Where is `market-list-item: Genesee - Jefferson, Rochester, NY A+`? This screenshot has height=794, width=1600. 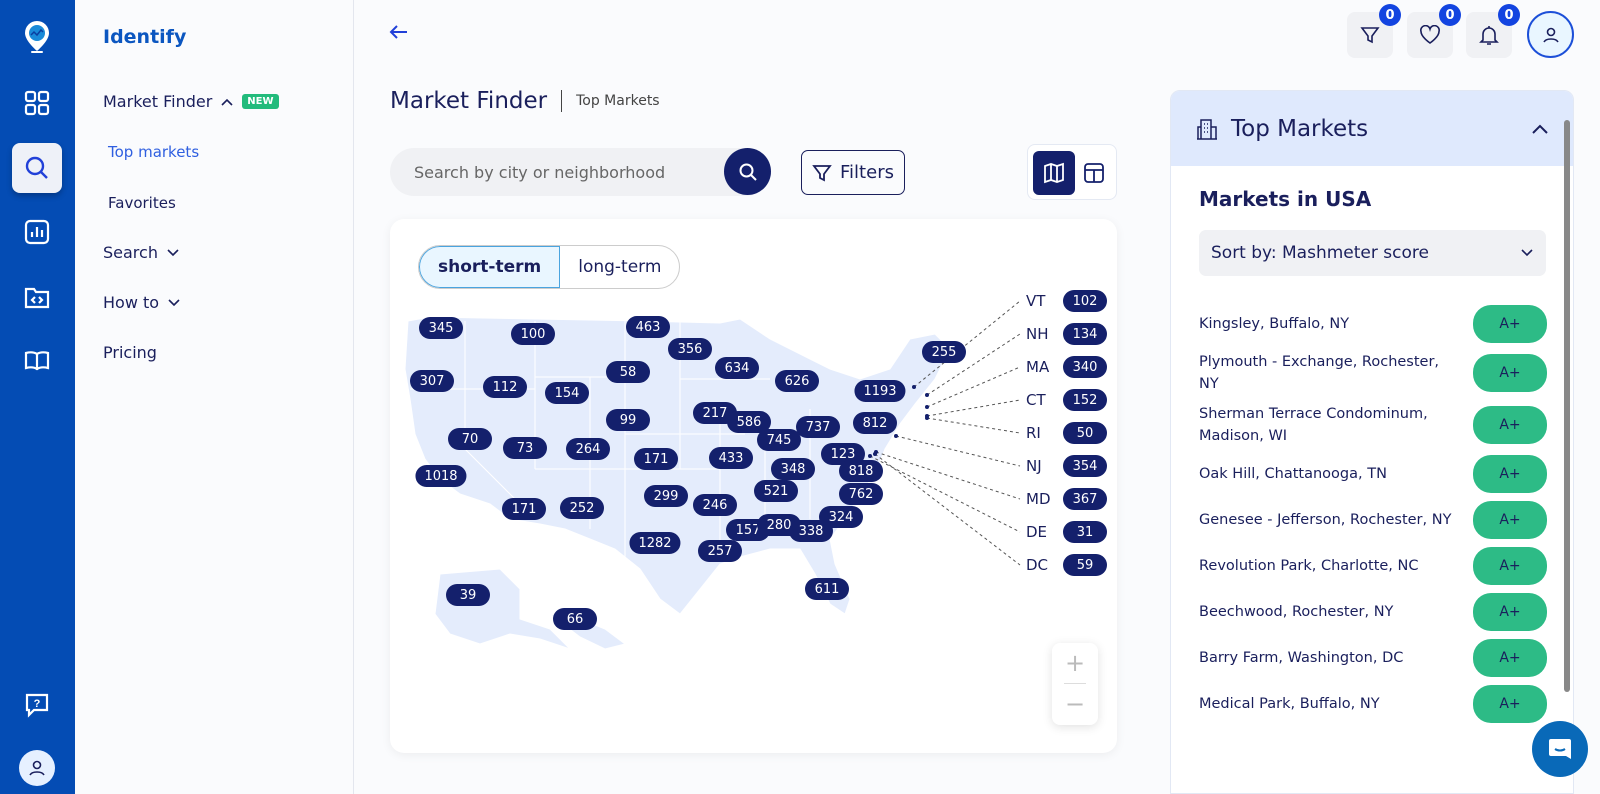
market-list-item: Genesee - Jefferson, Rochester, NY A+ is located at coordinates (1373, 520).